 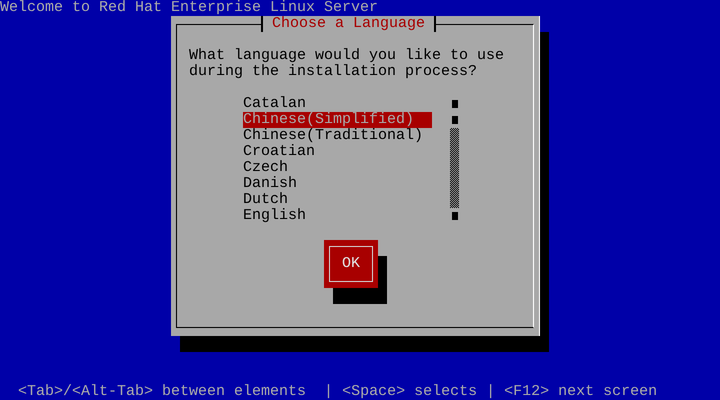 I want to click on ok-button: OK, so click(x=351, y=264).